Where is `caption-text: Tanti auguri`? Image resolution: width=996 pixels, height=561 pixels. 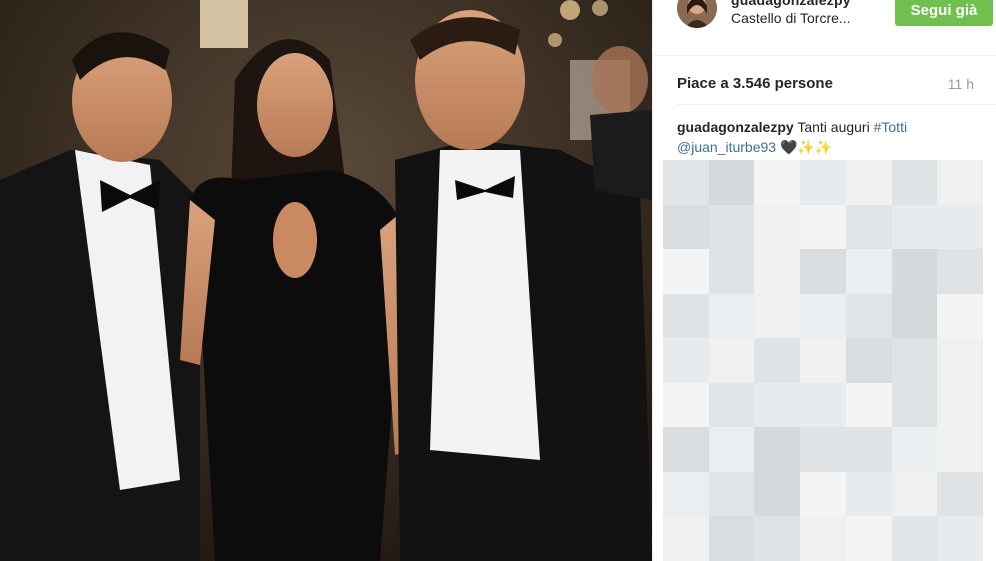 caption-text: Tanti auguri is located at coordinates (833, 127).